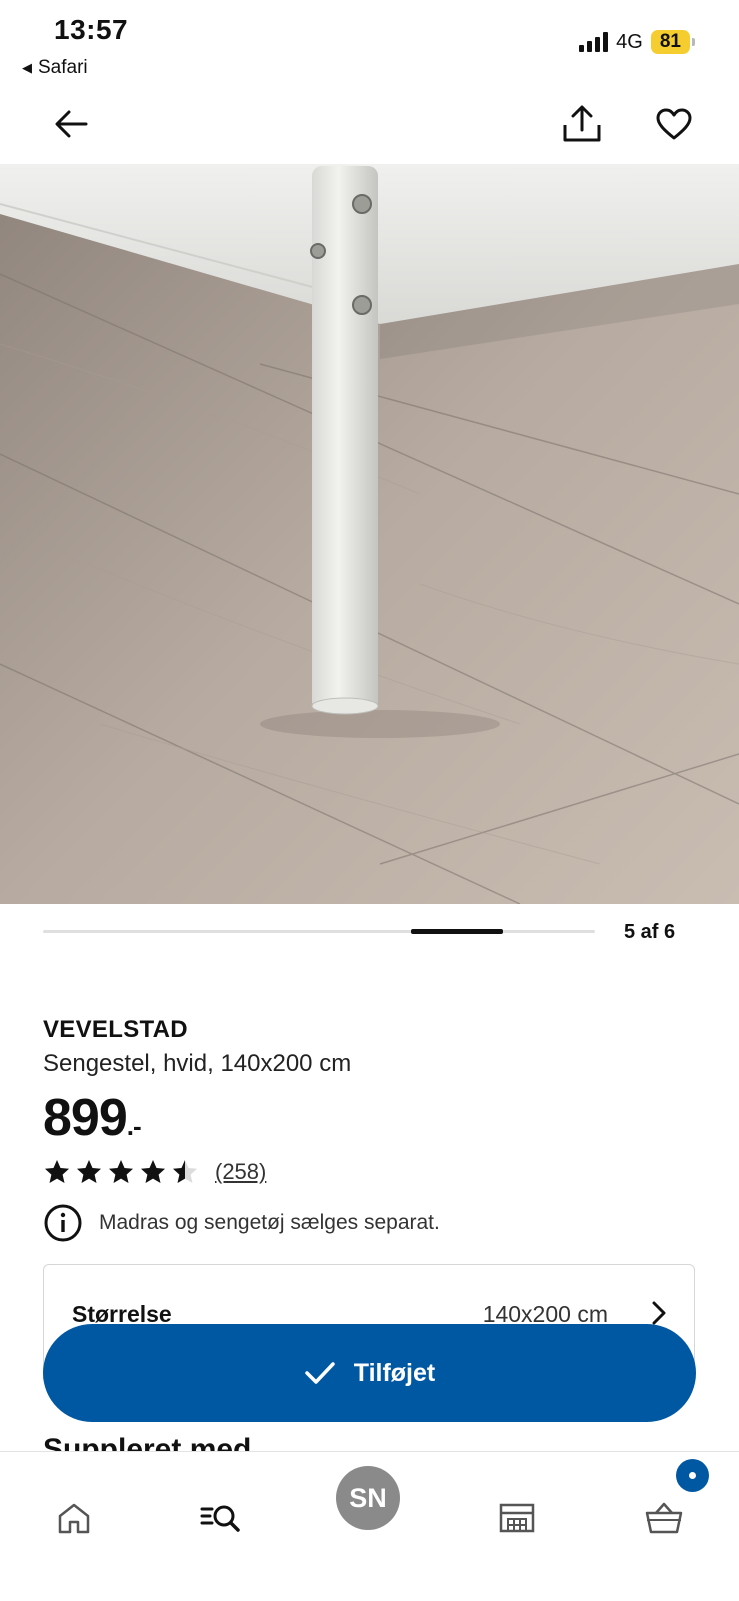 The height and width of the screenshot is (1601, 739). What do you see at coordinates (63, 67) in the screenshot?
I see `back-app-label: Safari` at bounding box center [63, 67].